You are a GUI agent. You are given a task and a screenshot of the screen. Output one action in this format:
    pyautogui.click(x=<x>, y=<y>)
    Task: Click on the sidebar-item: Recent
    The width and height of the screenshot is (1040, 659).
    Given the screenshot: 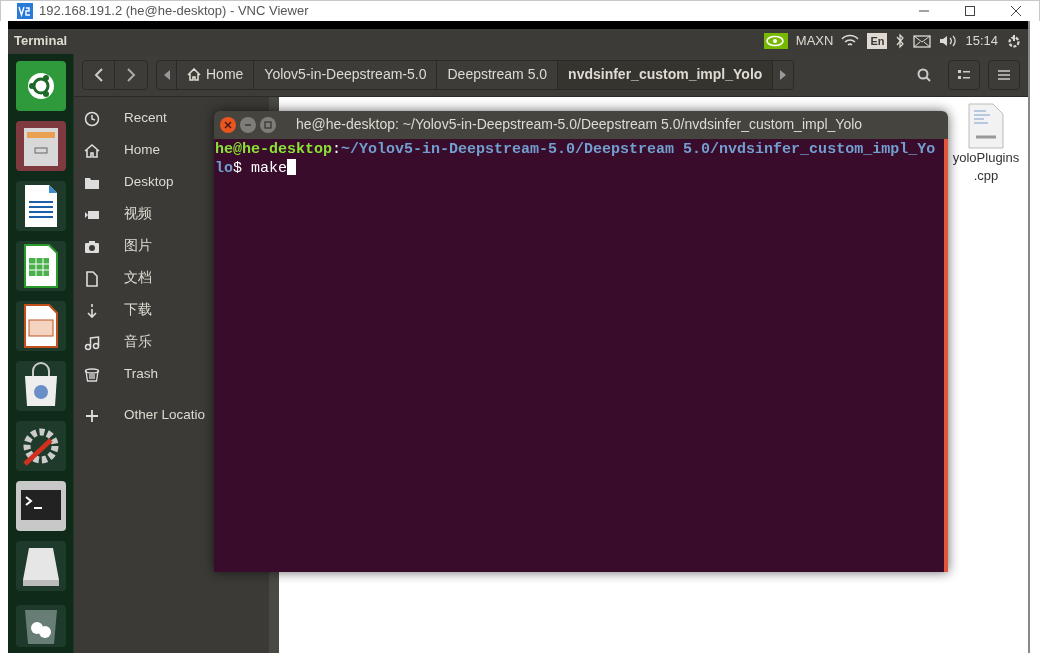 What is the action you would take?
    pyautogui.click(x=125, y=118)
    